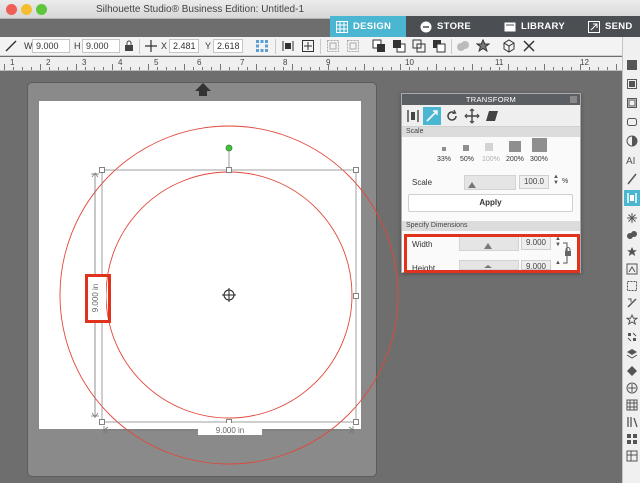 The height and width of the screenshot is (483, 640). I want to click on scale-200-button, so click(515, 146).